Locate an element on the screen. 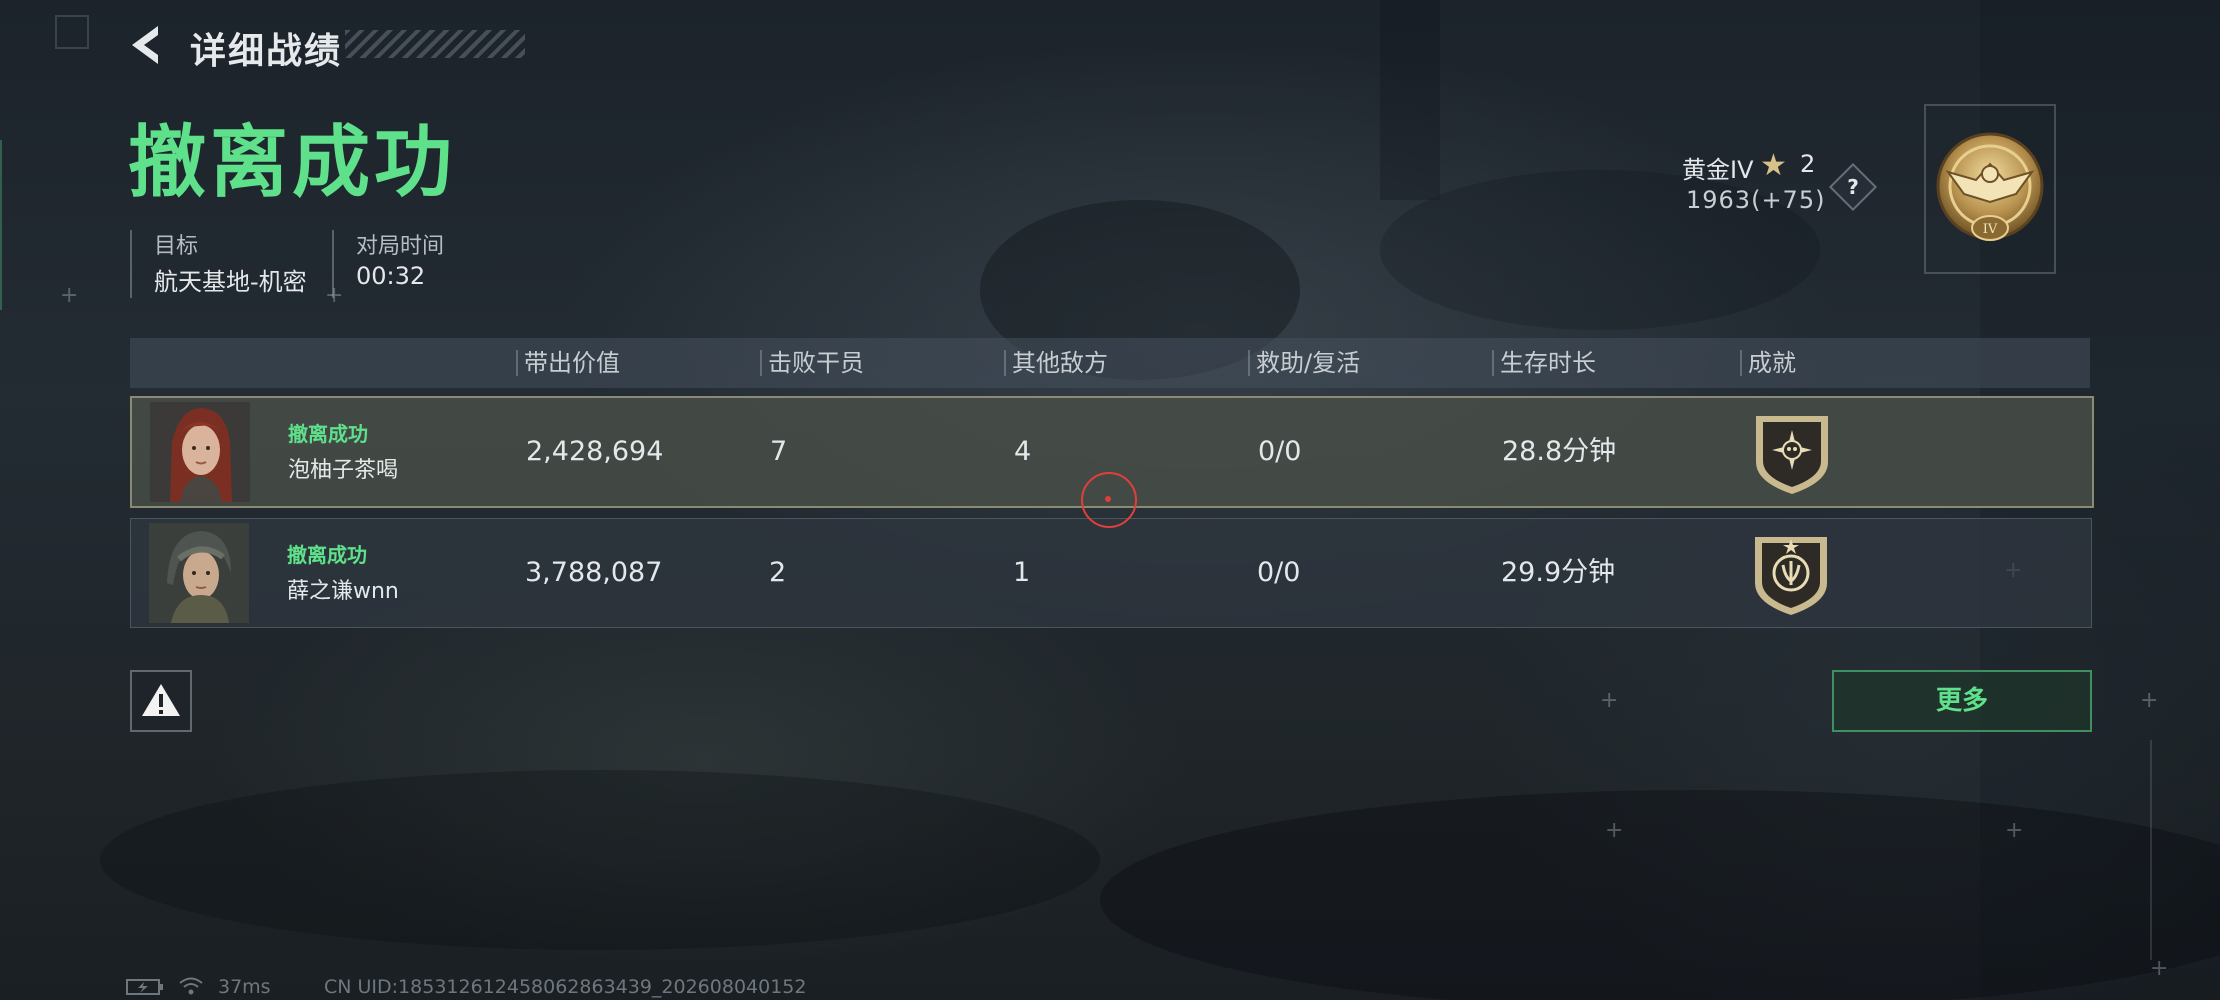 This screenshot has height=1000, width=2220. column-header: 击败干员 is located at coordinates (812, 363).